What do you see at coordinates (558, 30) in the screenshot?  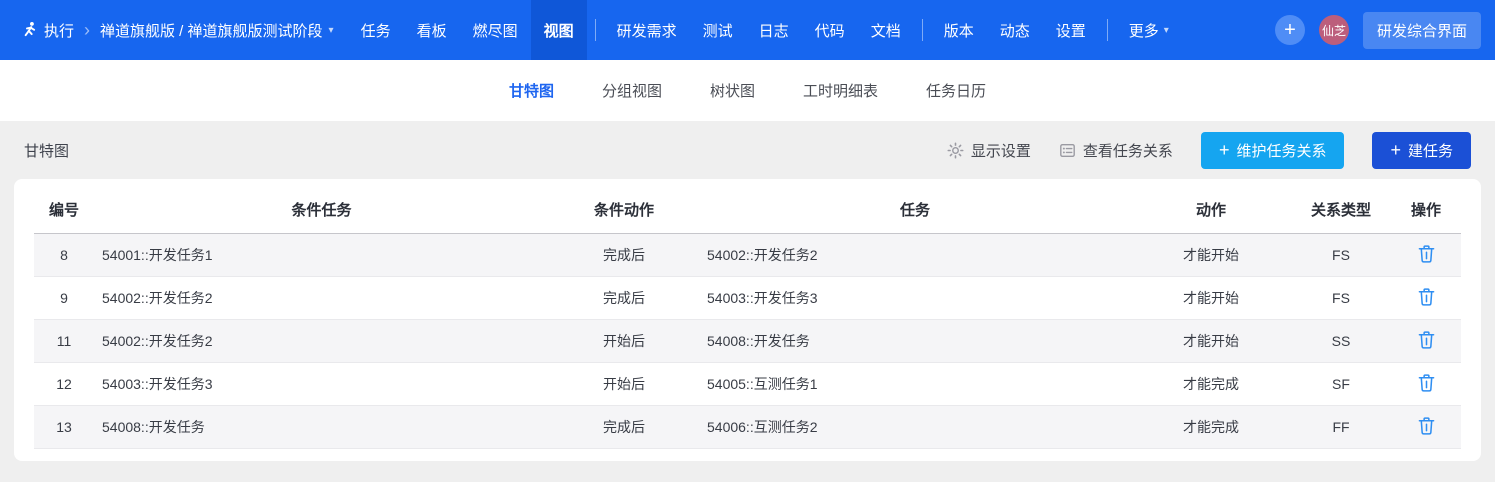 I see `nav-item-views: 视图` at bounding box center [558, 30].